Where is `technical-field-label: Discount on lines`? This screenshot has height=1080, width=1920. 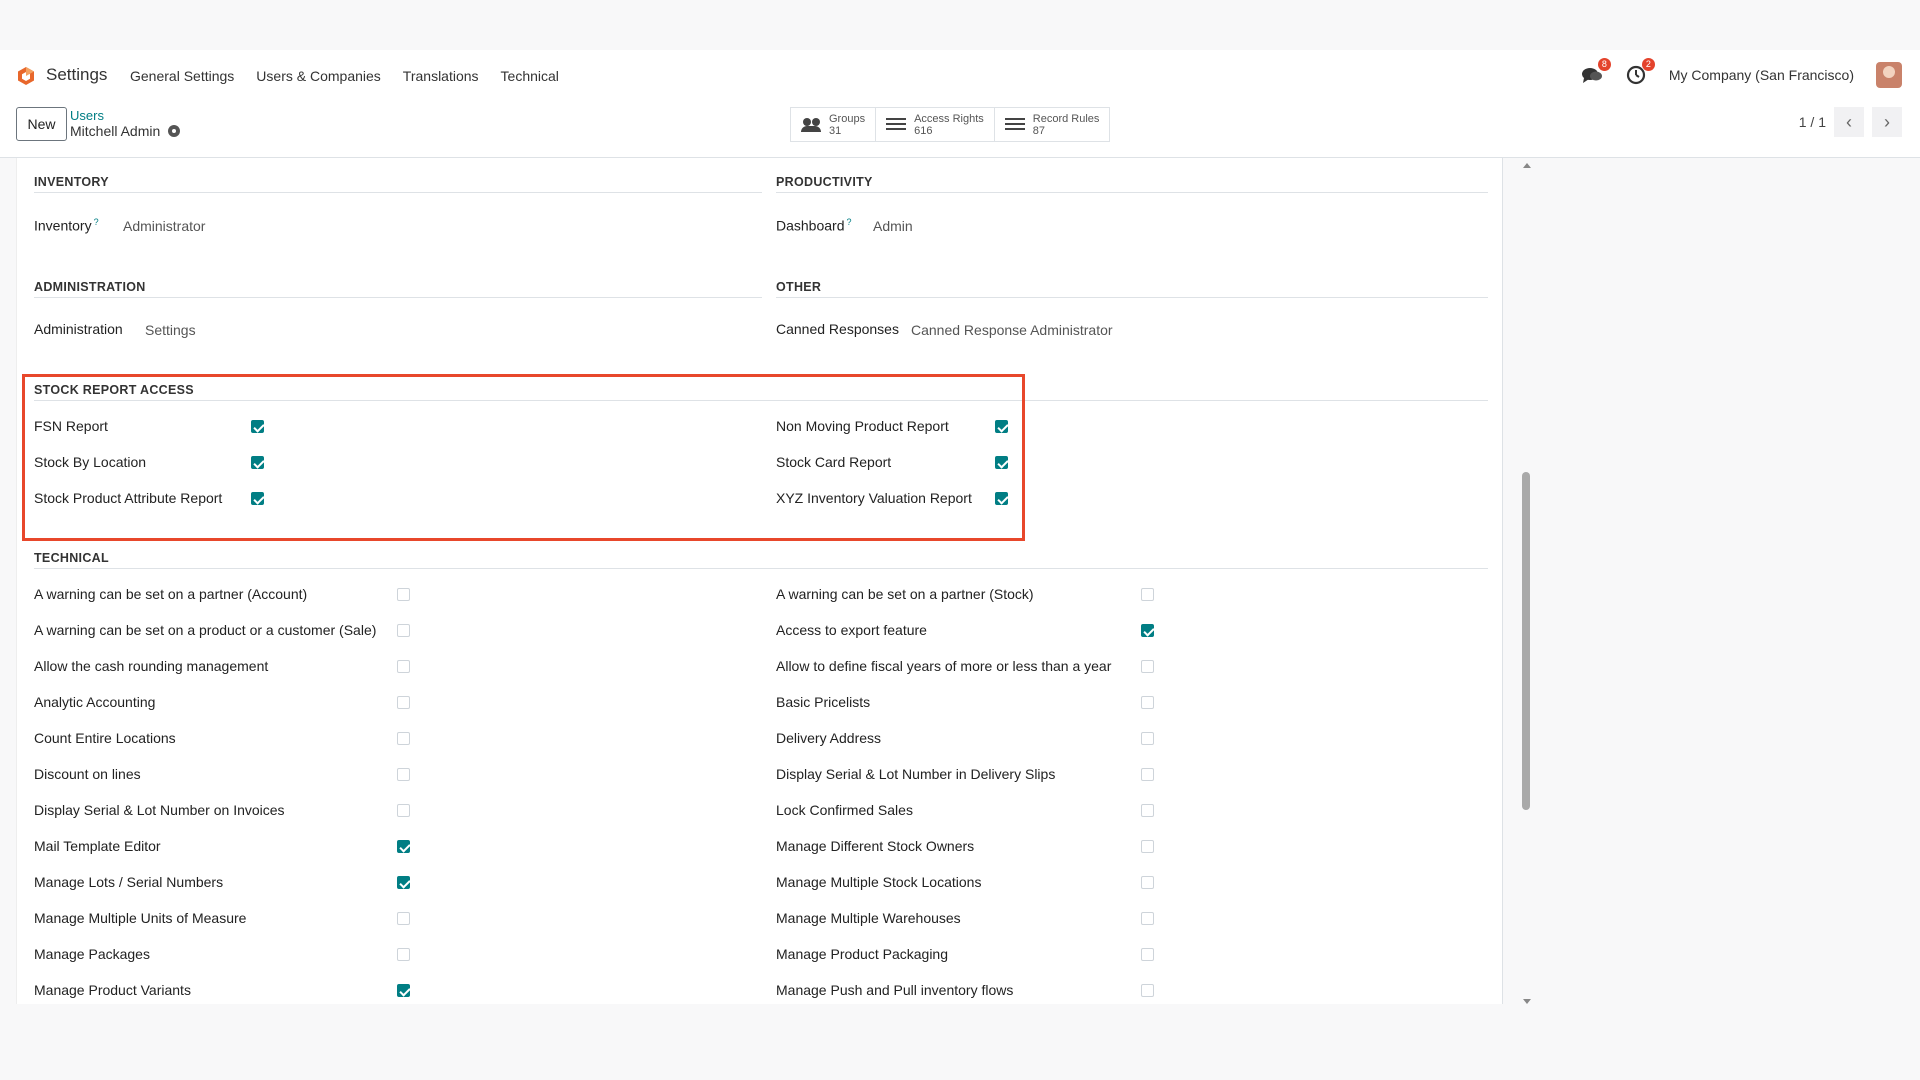
technical-field-label: Discount on lines is located at coordinates (87, 774).